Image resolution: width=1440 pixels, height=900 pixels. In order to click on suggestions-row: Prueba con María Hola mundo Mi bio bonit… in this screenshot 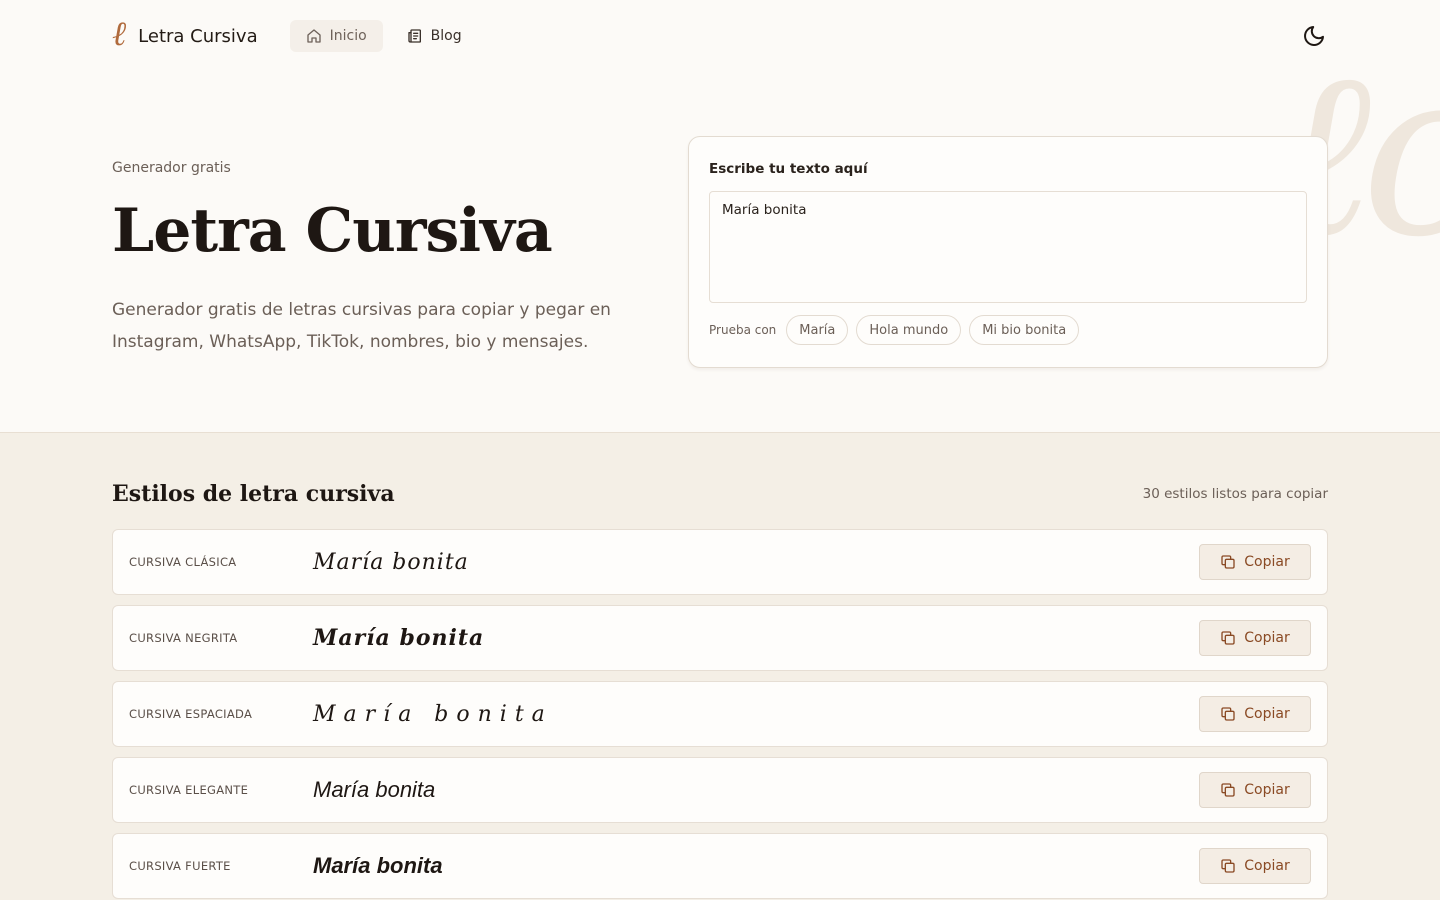, I will do `click(1008, 330)`.